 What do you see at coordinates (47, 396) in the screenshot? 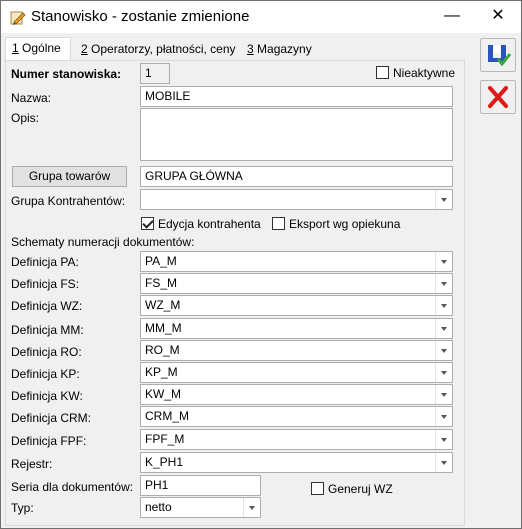
I see `definicja-kw-label: Definicja KW:` at bounding box center [47, 396].